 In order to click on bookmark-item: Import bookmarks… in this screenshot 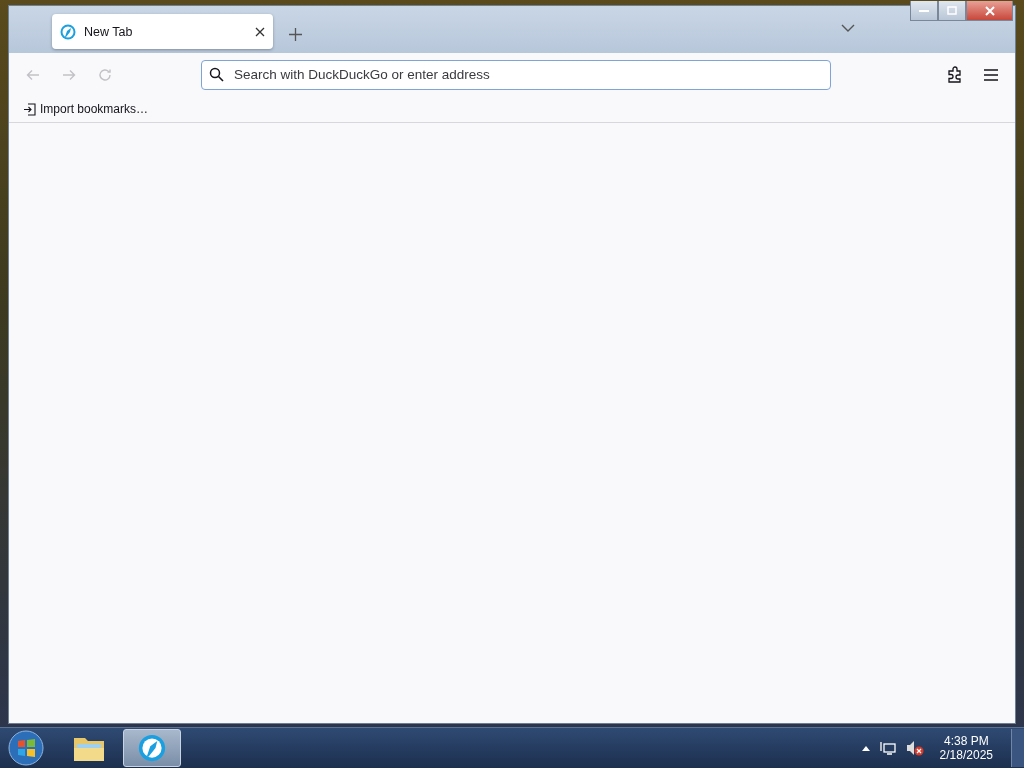, I will do `click(94, 109)`.